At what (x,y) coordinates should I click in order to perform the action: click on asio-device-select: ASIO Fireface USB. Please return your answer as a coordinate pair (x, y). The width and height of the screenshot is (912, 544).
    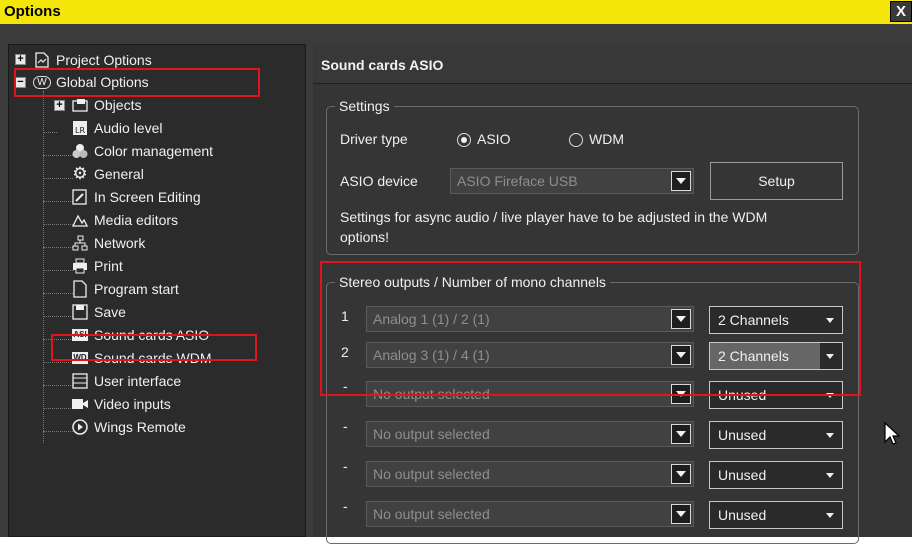
    Looking at the image, I should click on (572, 181).